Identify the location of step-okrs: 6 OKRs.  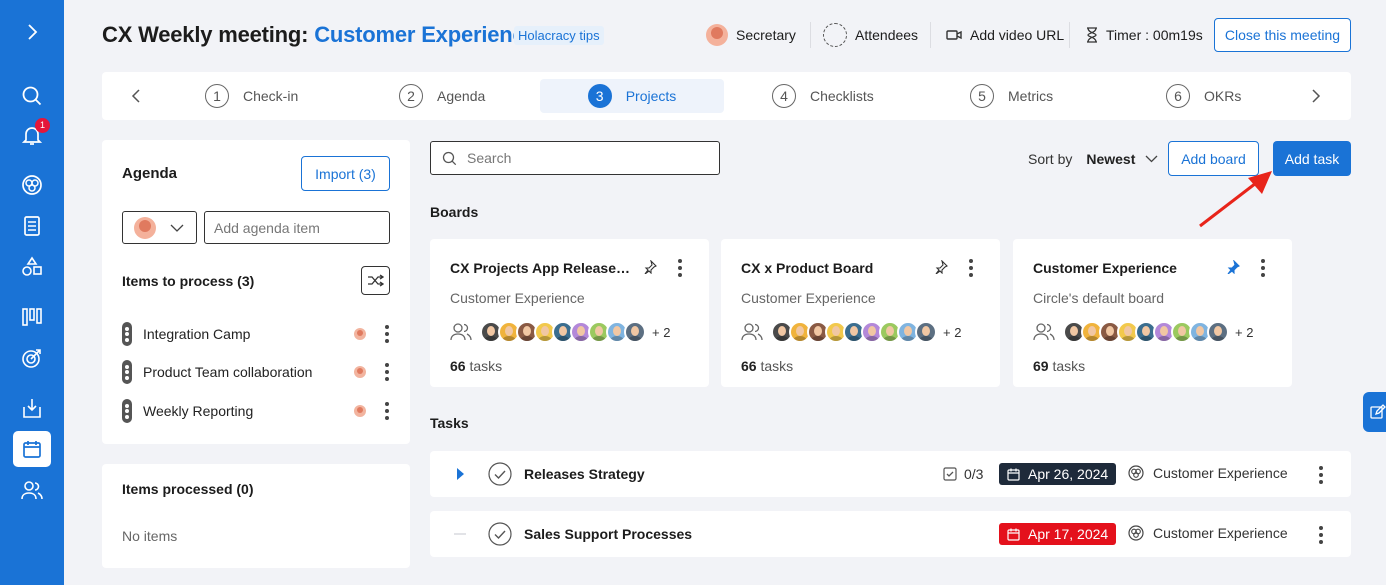
(1203, 96).